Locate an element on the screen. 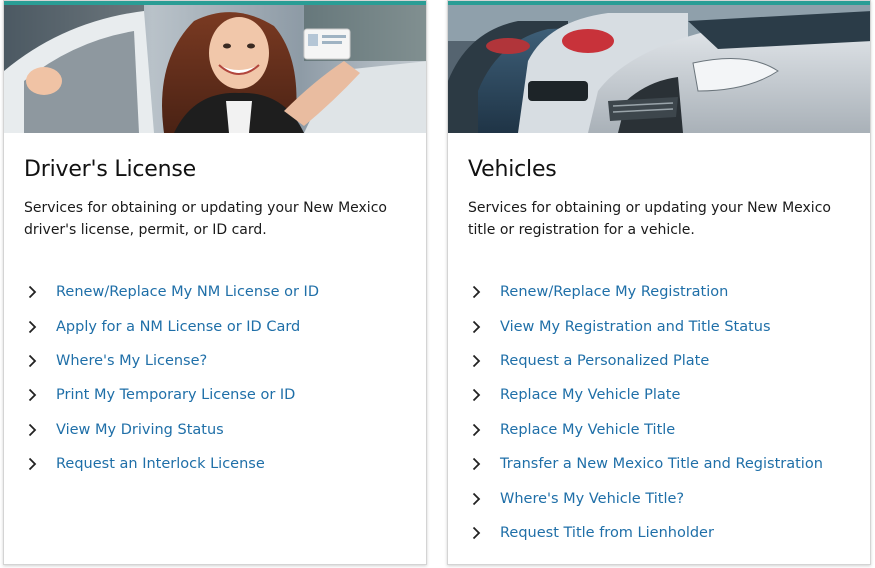 Image resolution: width=875 pixels, height=568 pixels. link-wheres-my-vehicle-title: Where's My Vehicle Title? is located at coordinates (645, 498).